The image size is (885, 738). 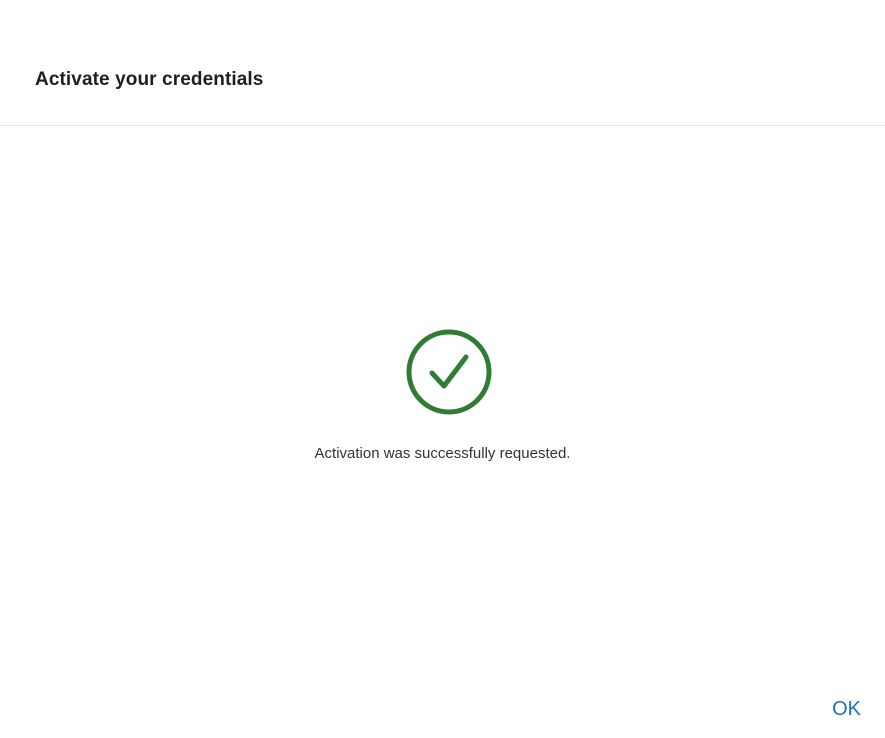 I want to click on check-circle-icon, so click(x=449, y=372).